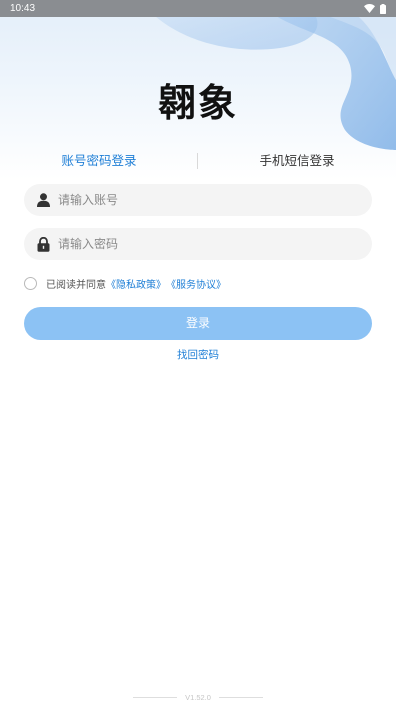 Image resolution: width=396 pixels, height=704 pixels. I want to click on wifi-icon, so click(369, 8).